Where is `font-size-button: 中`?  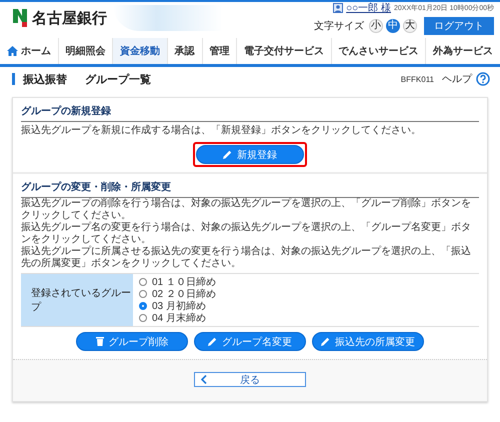 font-size-button: 中 is located at coordinates (393, 26).